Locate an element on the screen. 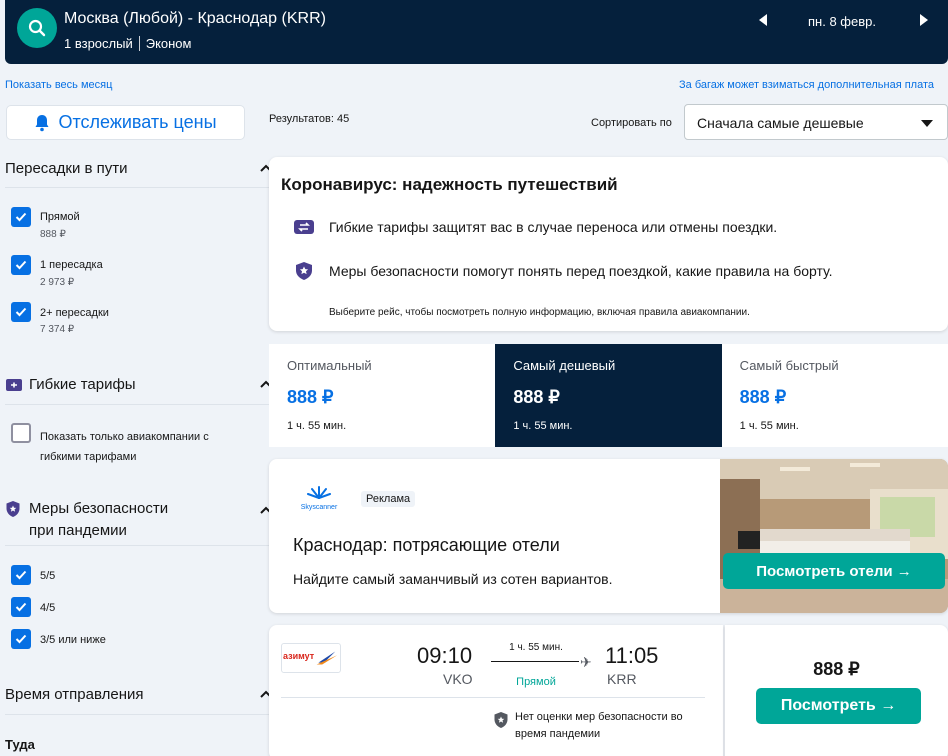 The width and height of the screenshot is (948, 756). bell-icon is located at coordinates (42, 122).